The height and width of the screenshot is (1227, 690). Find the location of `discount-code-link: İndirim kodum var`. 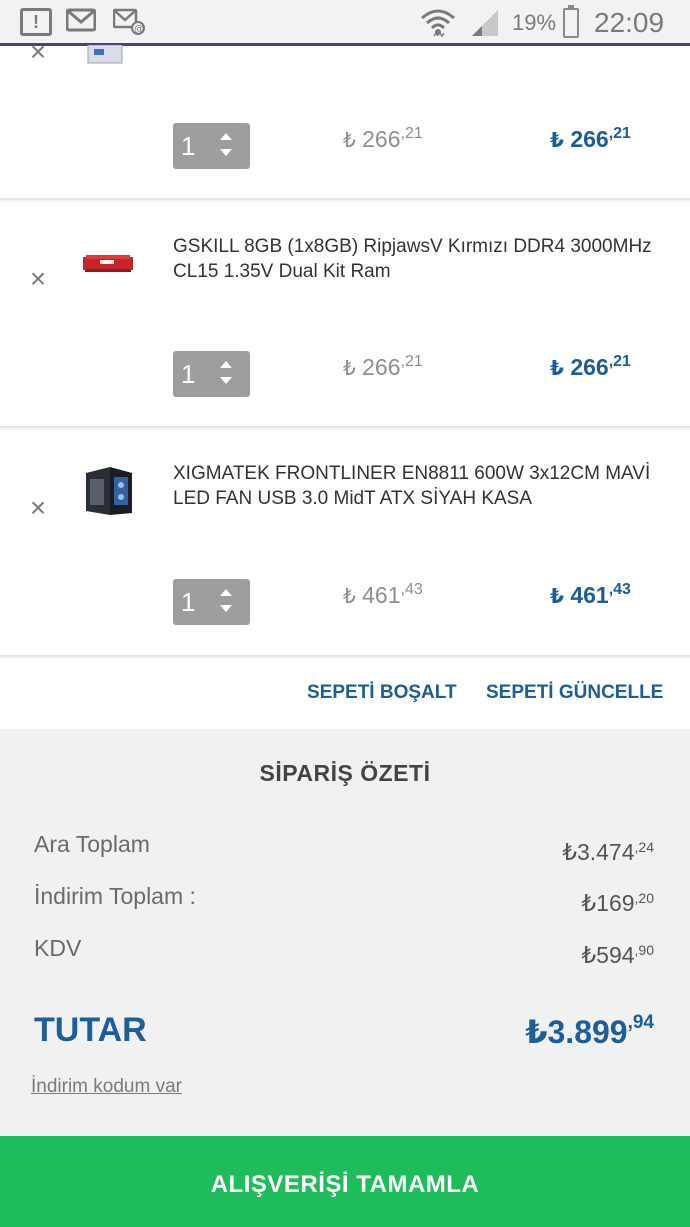

discount-code-link: İndirim kodum var is located at coordinates (106, 1087).